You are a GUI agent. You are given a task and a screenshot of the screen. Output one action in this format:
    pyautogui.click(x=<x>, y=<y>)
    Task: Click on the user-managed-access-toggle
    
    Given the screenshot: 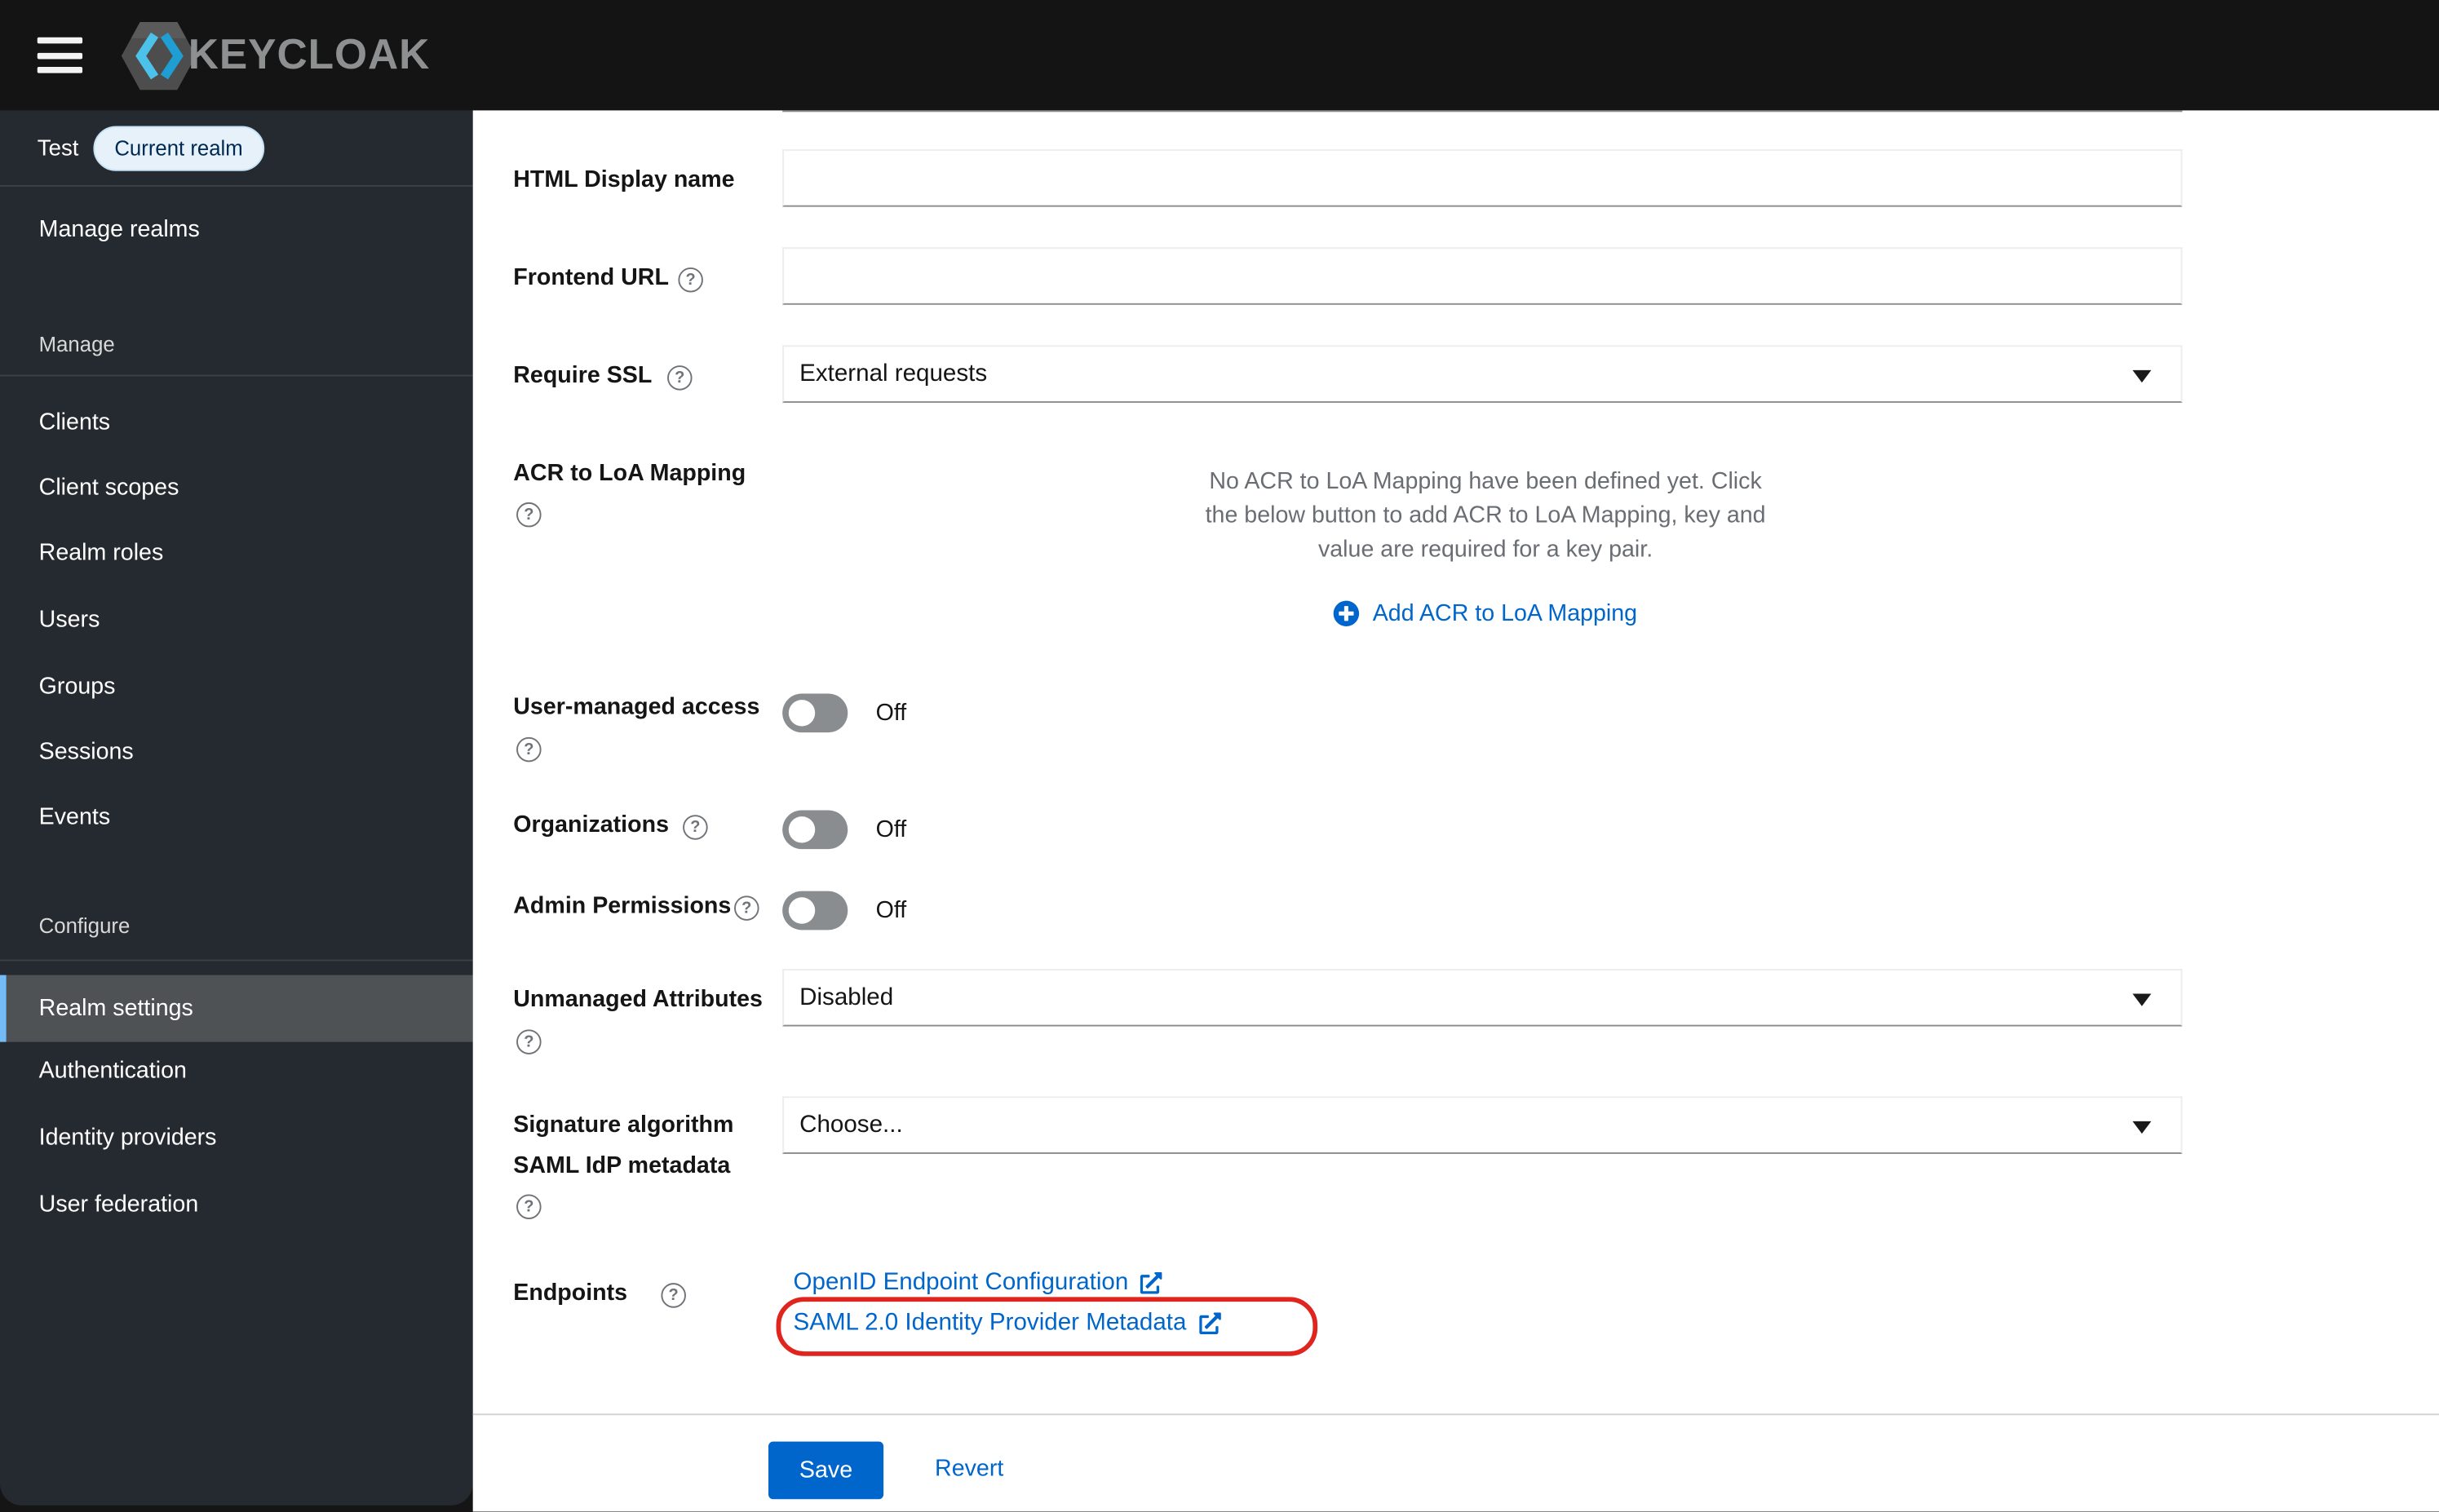 What is the action you would take?
    pyautogui.click(x=815, y=713)
    